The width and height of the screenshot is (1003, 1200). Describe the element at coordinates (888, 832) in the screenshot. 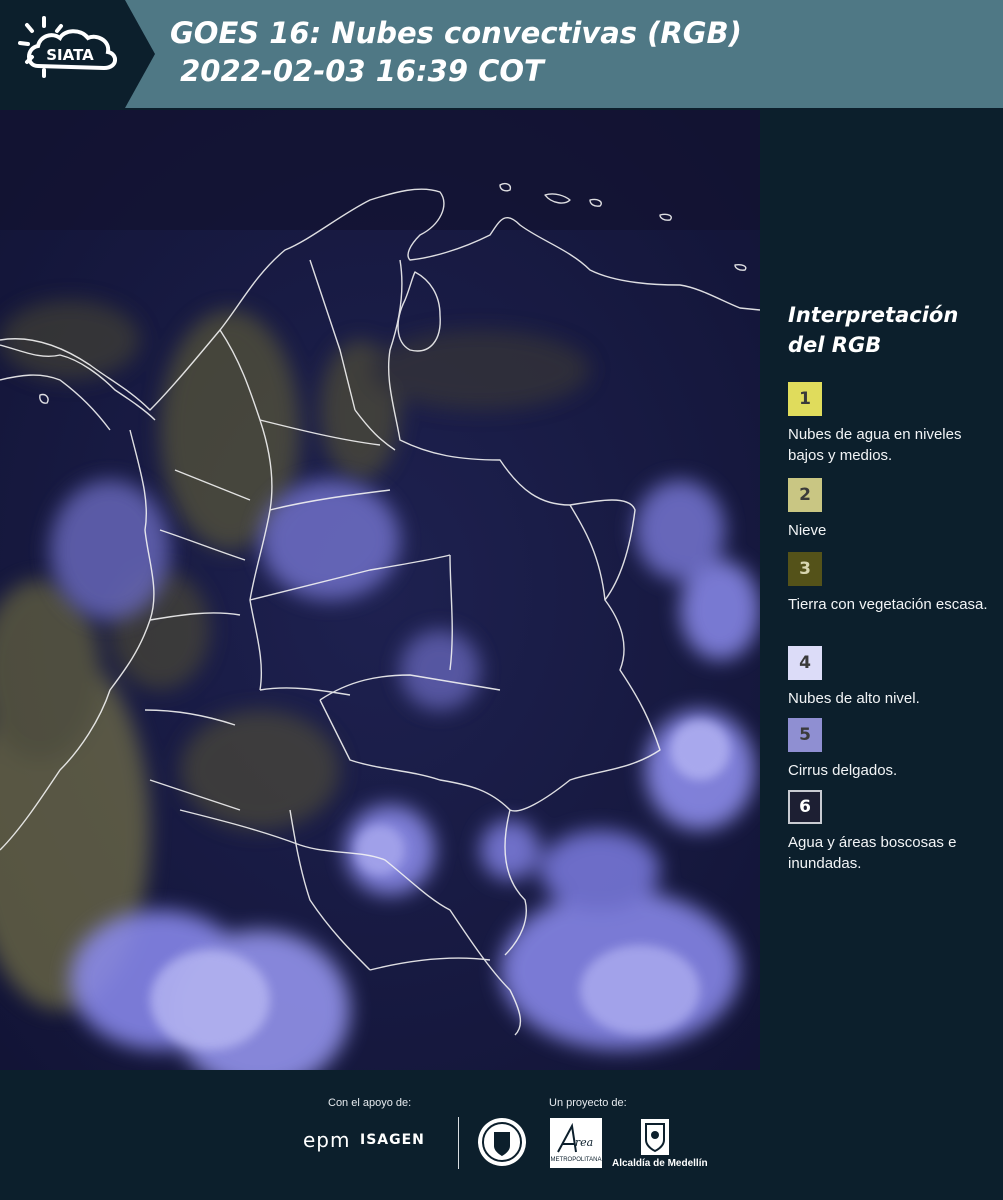

I see `legend-item-6: 6 Agua y áreas boscosas e inundadas.` at that location.